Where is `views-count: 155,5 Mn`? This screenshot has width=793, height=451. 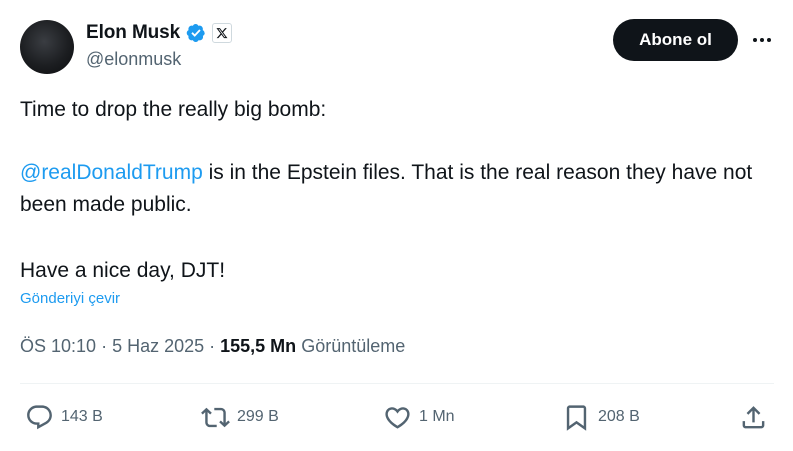
views-count: 155,5 Mn is located at coordinates (258, 346).